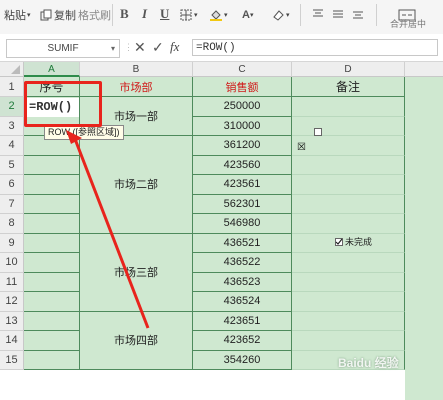 The height and width of the screenshot is (400, 443). What do you see at coordinates (128, 47) in the screenshot?
I see `vertical-dots-icon: ⋮` at bounding box center [128, 47].